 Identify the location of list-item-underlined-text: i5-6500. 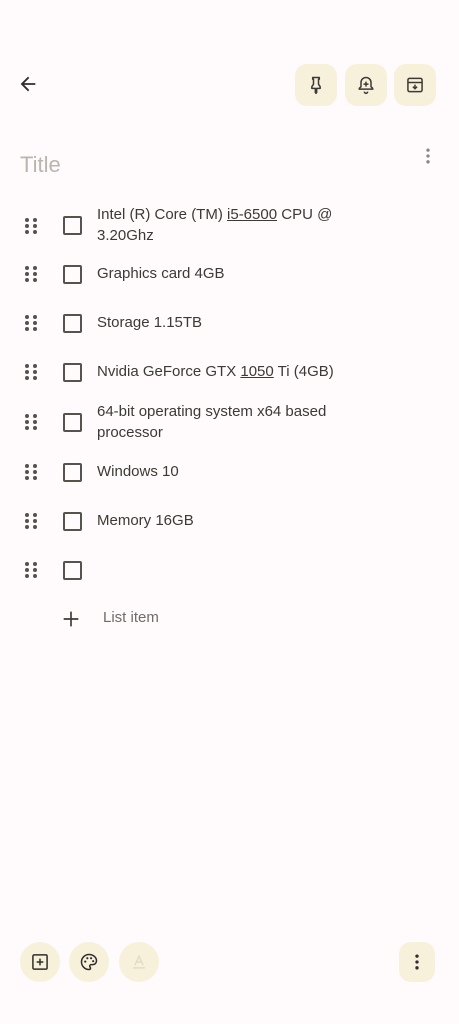
(252, 214).